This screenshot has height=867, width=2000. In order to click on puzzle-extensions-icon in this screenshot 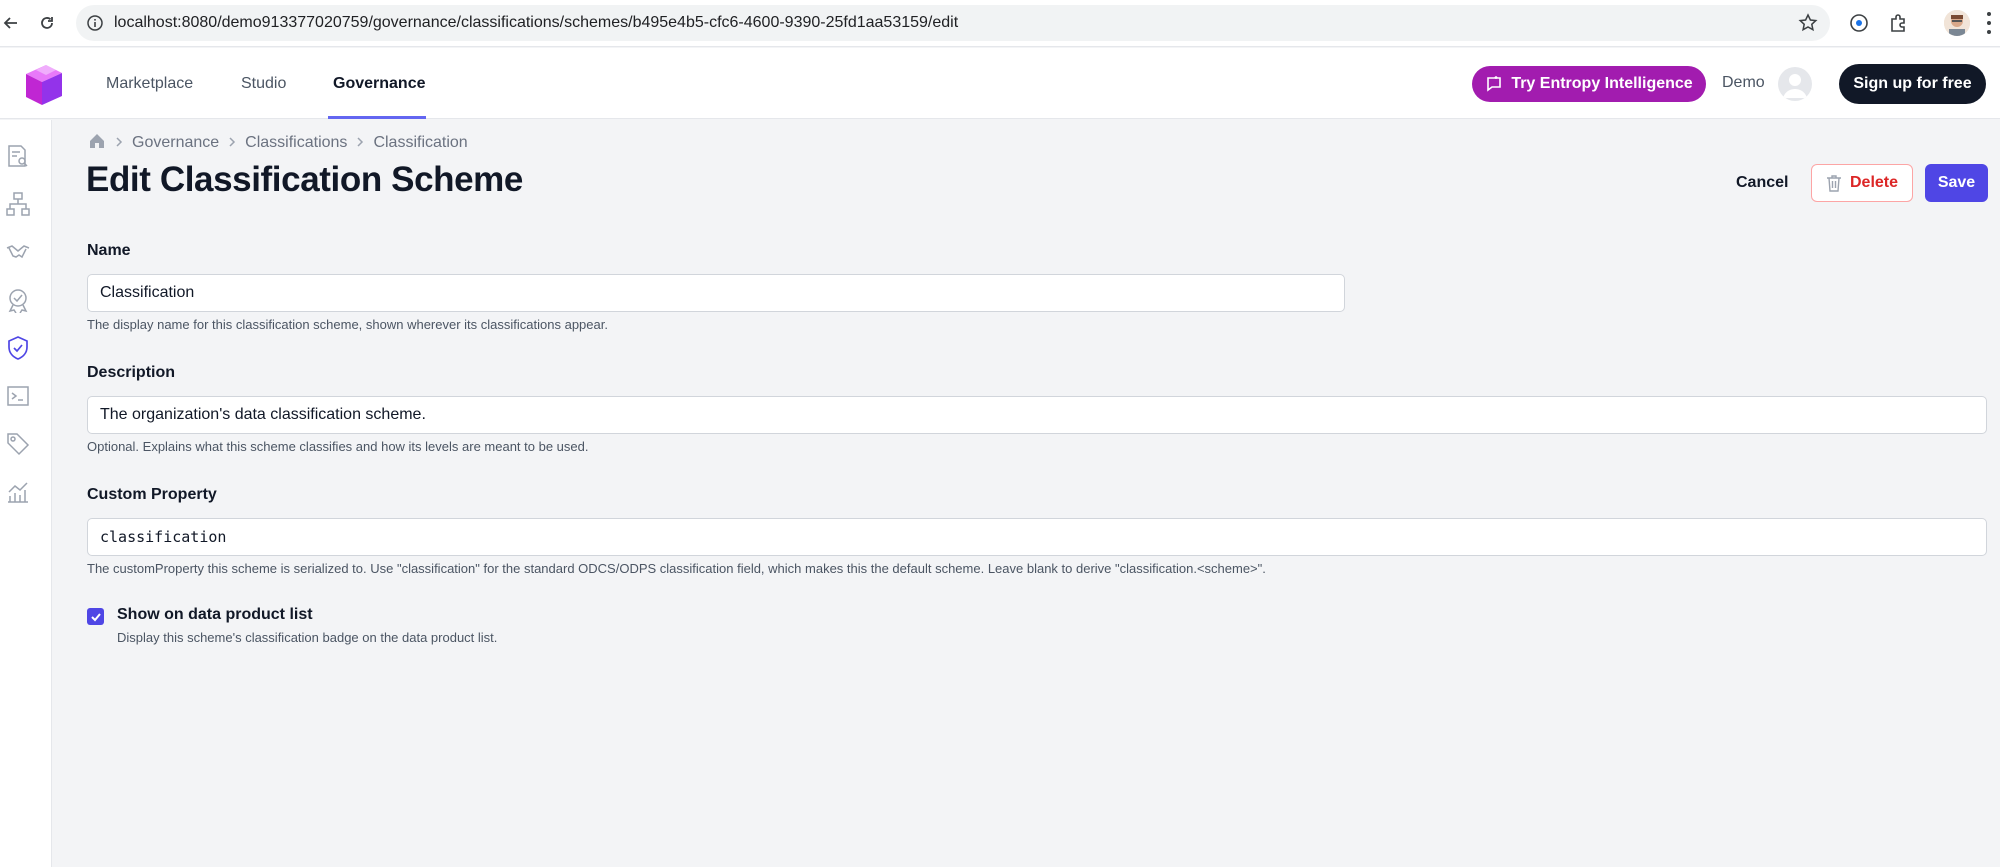, I will do `click(1898, 23)`.